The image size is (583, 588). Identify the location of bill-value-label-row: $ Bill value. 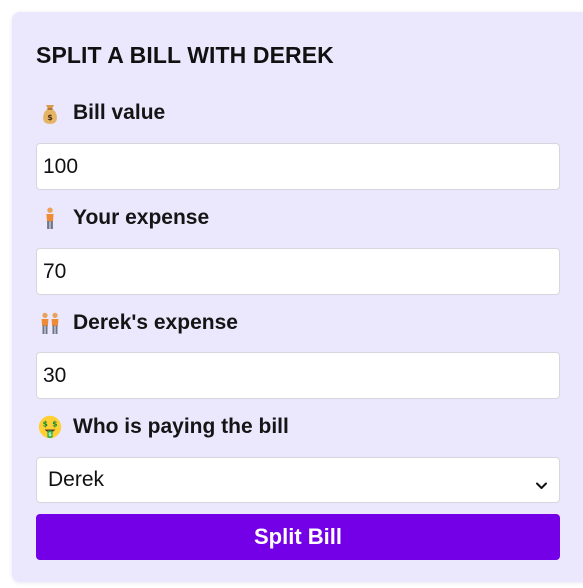
(101, 113).